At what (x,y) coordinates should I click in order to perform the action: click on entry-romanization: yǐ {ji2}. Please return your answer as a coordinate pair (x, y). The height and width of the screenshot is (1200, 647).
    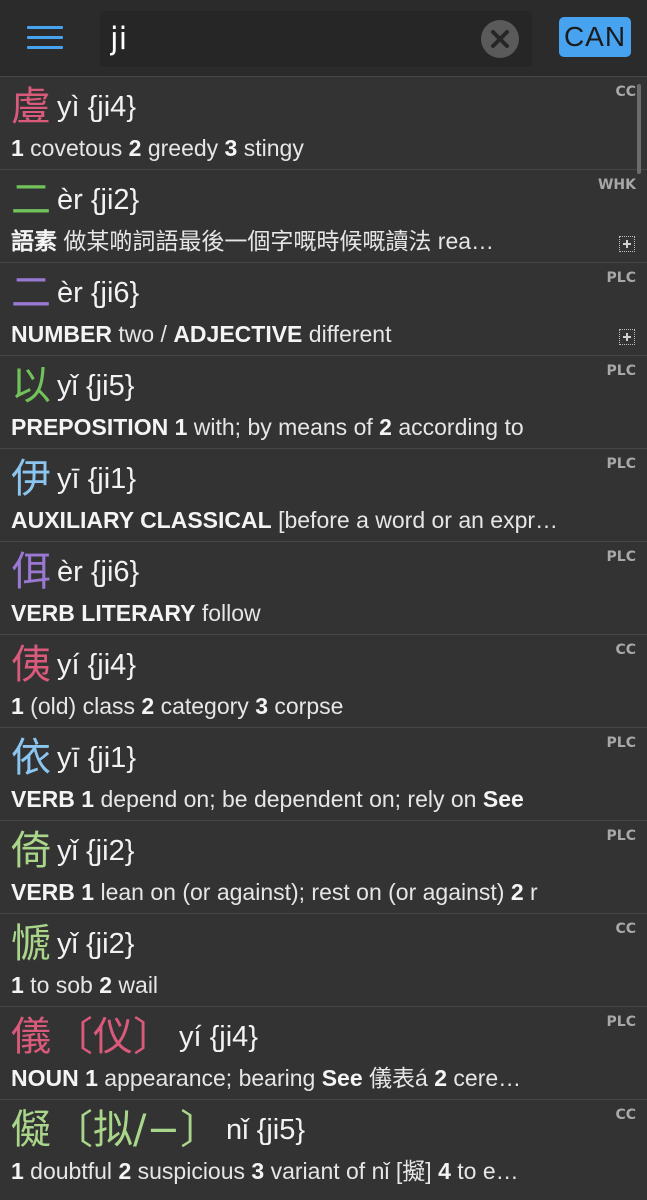
    Looking at the image, I should click on (96, 851).